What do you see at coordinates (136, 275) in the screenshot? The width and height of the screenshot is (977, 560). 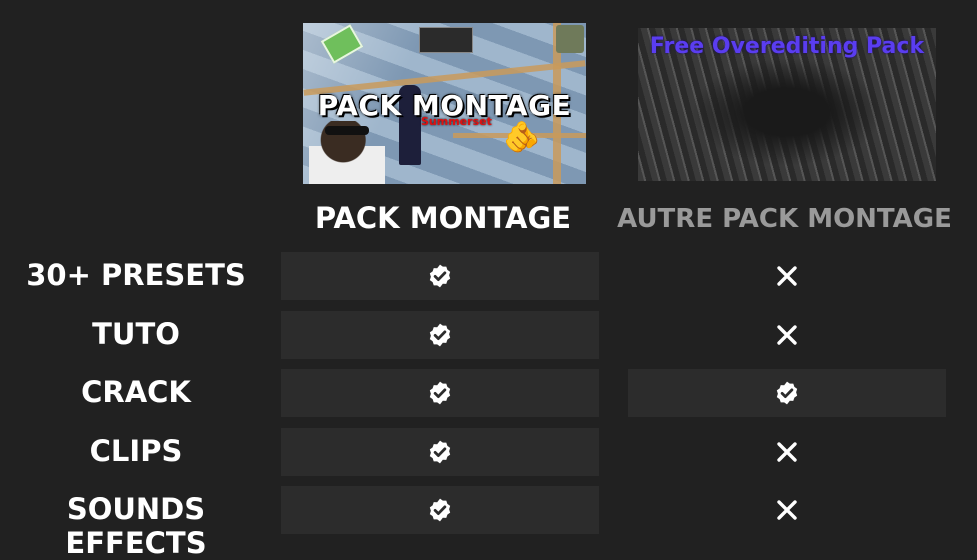 I see `feature-label: 30+ PRESETS` at bounding box center [136, 275].